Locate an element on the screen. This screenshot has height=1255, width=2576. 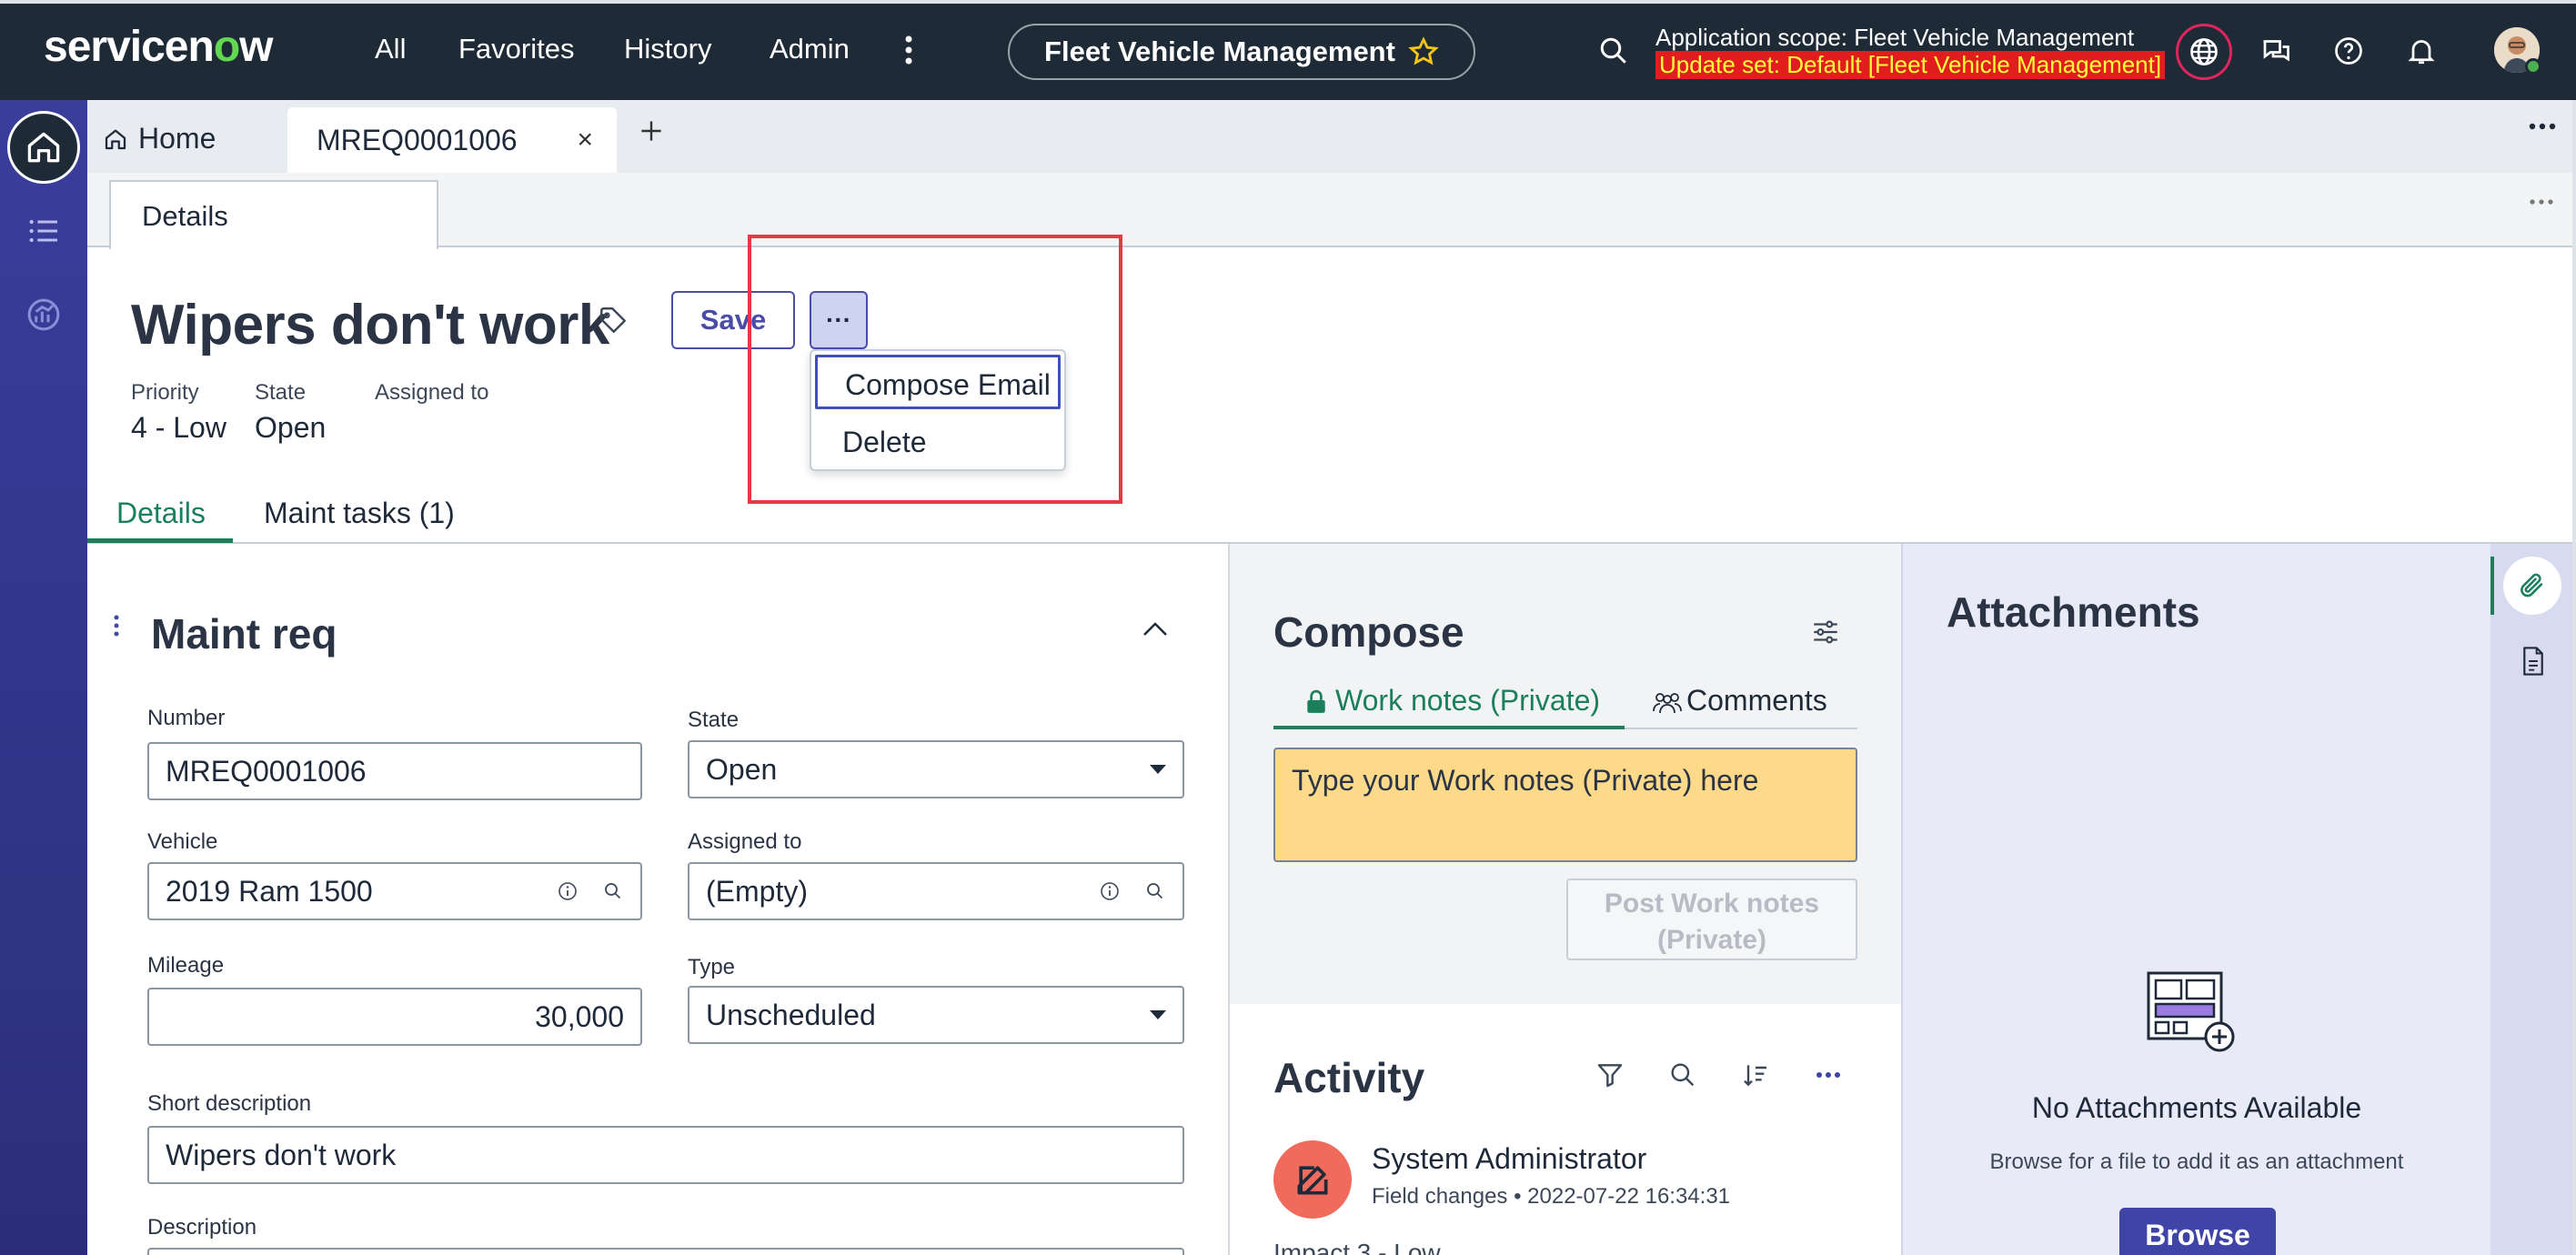
post-work-notes-button: Post Work notes (Private) is located at coordinates (1711, 919).